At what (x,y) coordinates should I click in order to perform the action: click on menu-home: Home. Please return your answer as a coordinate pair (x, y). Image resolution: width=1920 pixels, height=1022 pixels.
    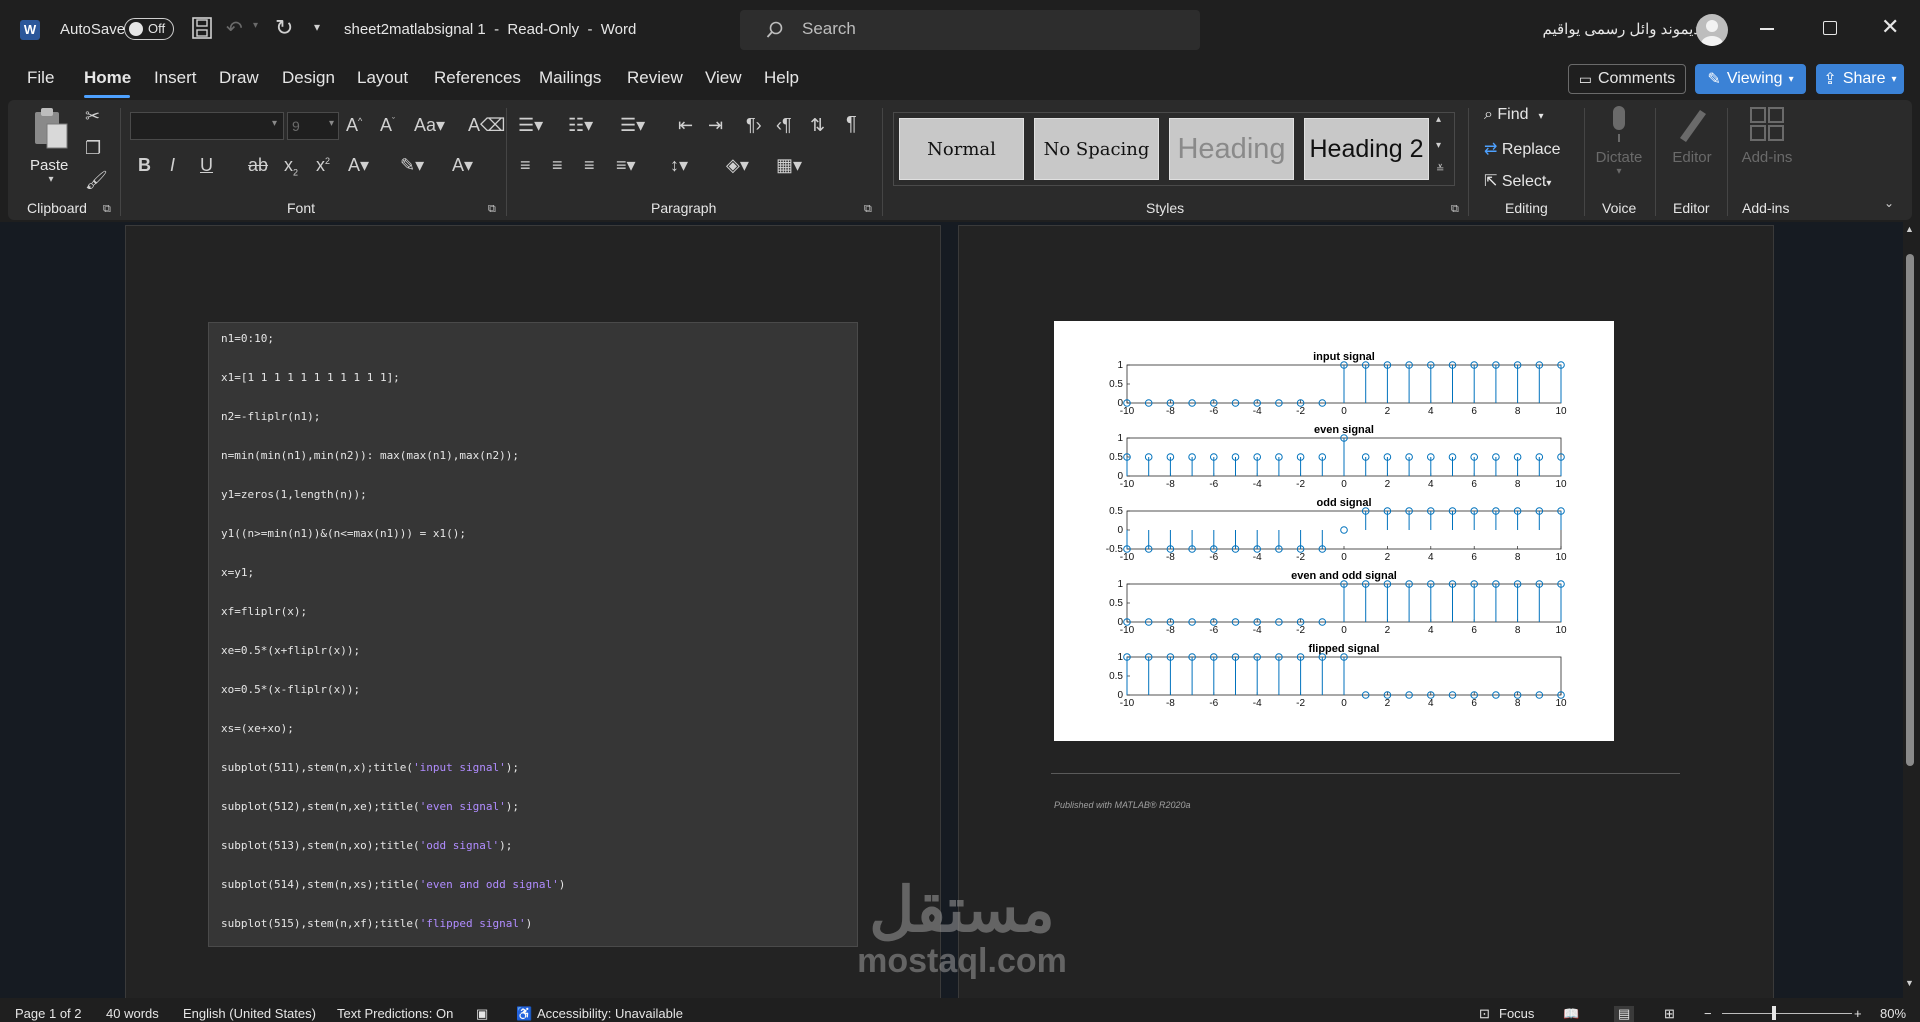
    Looking at the image, I should click on (107, 78).